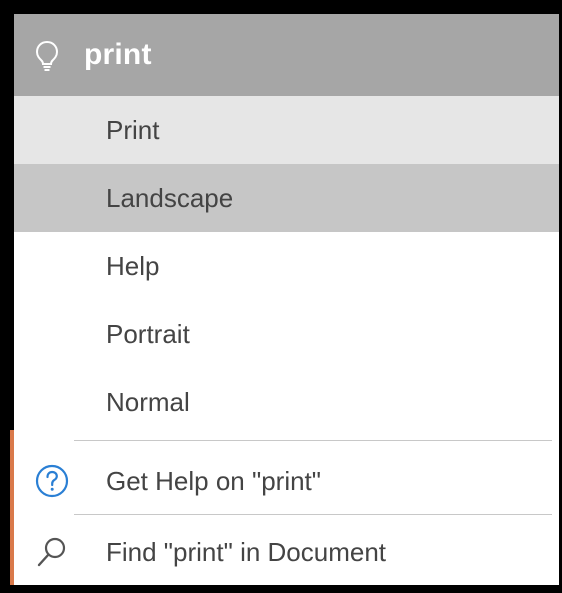  What do you see at coordinates (133, 266) in the screenshot?
I see `result-item-label: Help` at bounding box center [133, 266].